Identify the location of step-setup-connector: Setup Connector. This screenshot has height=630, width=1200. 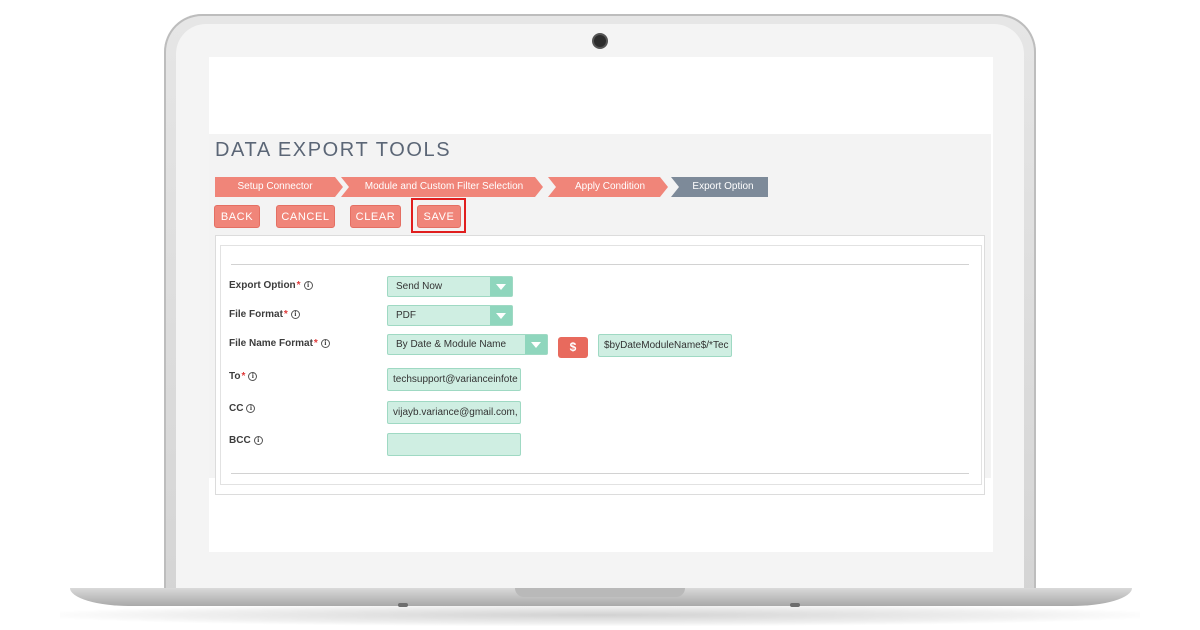
(275, 187).